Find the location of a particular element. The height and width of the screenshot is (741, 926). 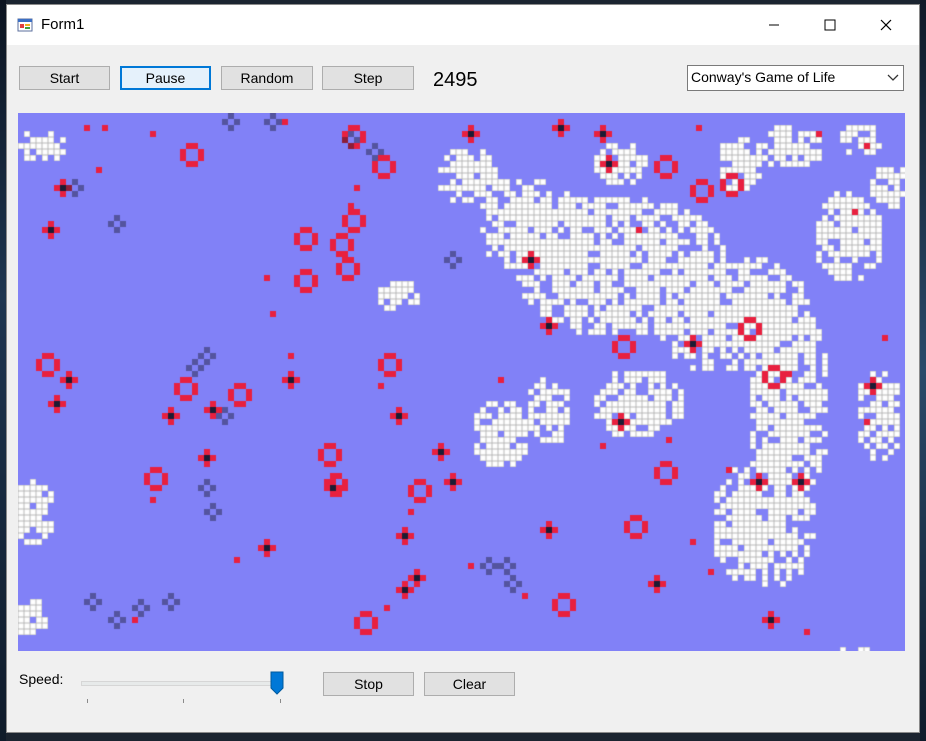

chevron-down-icon is located at coordinates (893, 77).